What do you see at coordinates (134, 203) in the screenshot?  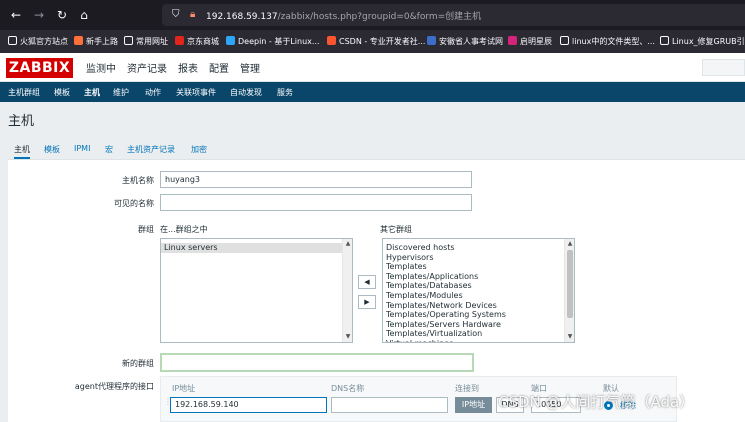 I see `visible-name-label: 可见的名称` at bounding box center [134, 203].